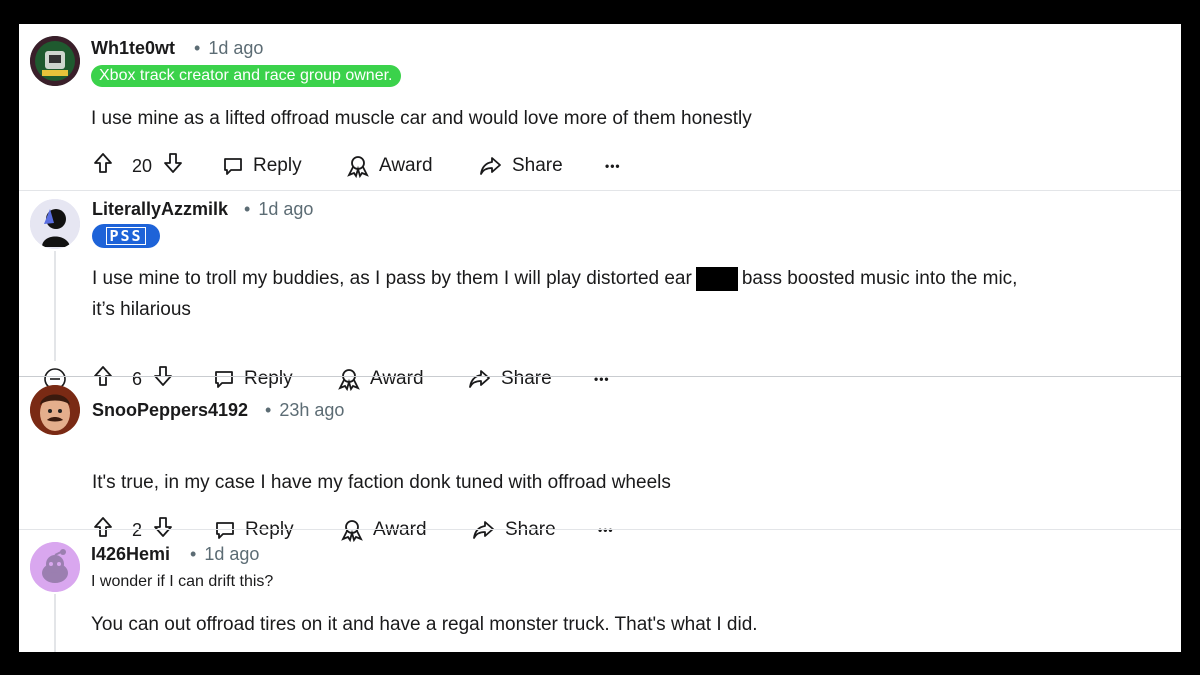  I want to click on reply-button: Reply, so click(261, 166).